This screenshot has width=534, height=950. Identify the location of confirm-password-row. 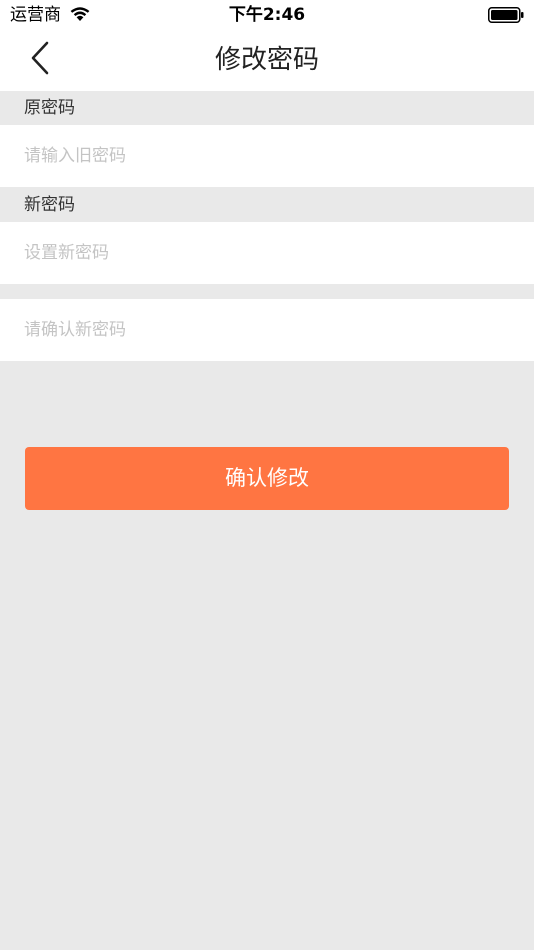
(267, 330).